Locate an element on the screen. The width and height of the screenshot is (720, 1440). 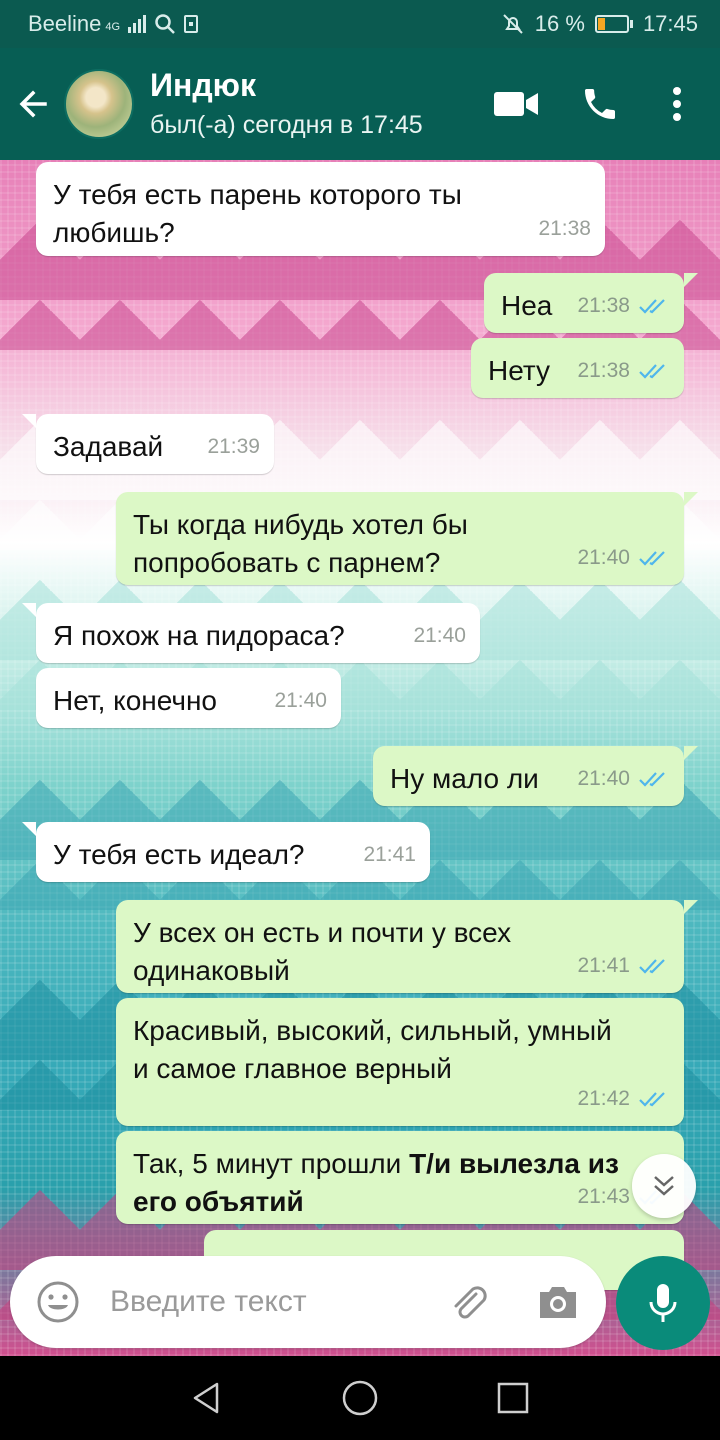
voice-call-button is located at coordinates (600, 104).